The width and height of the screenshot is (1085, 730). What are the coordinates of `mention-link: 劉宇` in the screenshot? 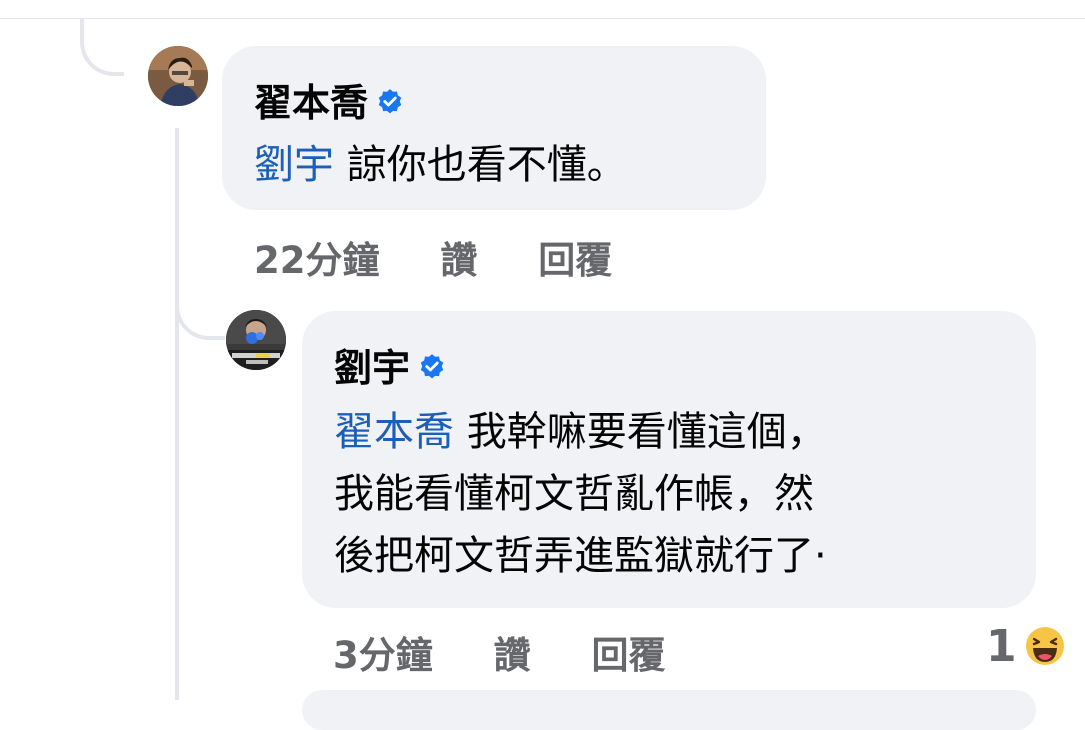 It's located at (294, 165).